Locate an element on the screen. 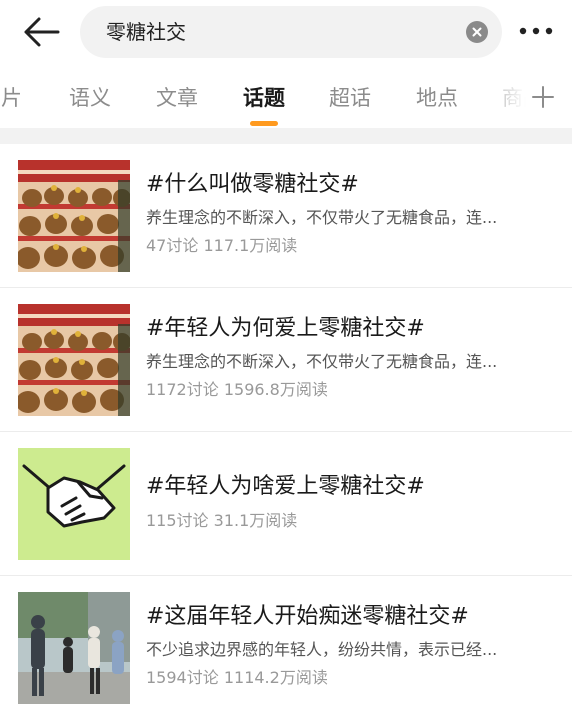 The image size is (572, 726). discussion-count: 47讨论 is located at coordinates (172, 245).